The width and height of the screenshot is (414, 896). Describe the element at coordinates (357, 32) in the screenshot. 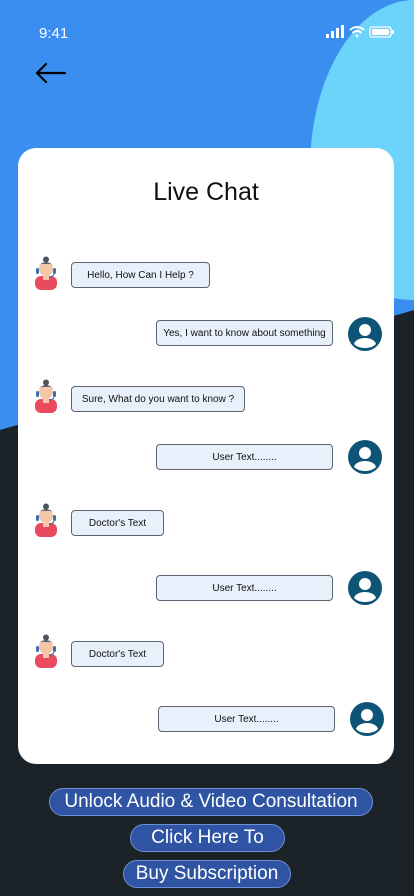

I see `wifi-icon` at that location.